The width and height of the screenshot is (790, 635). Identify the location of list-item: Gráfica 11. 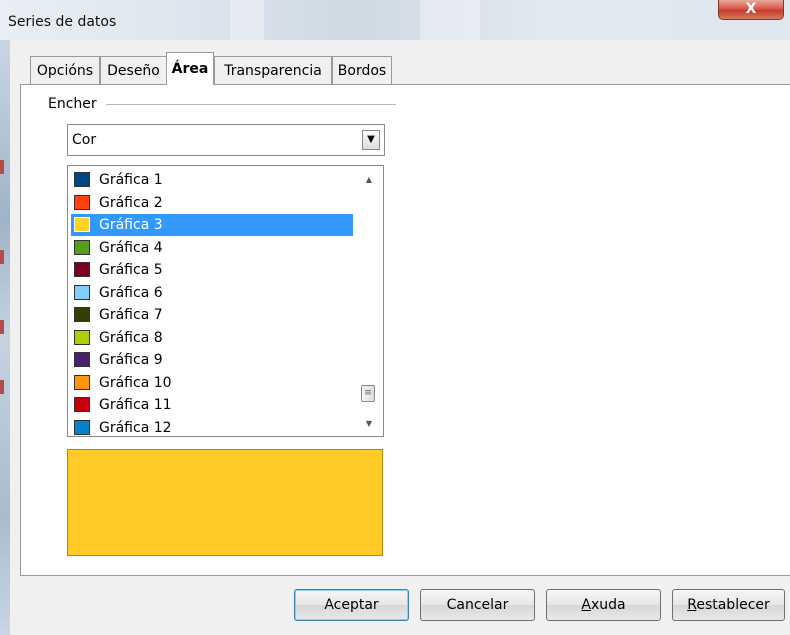
(212, 405).